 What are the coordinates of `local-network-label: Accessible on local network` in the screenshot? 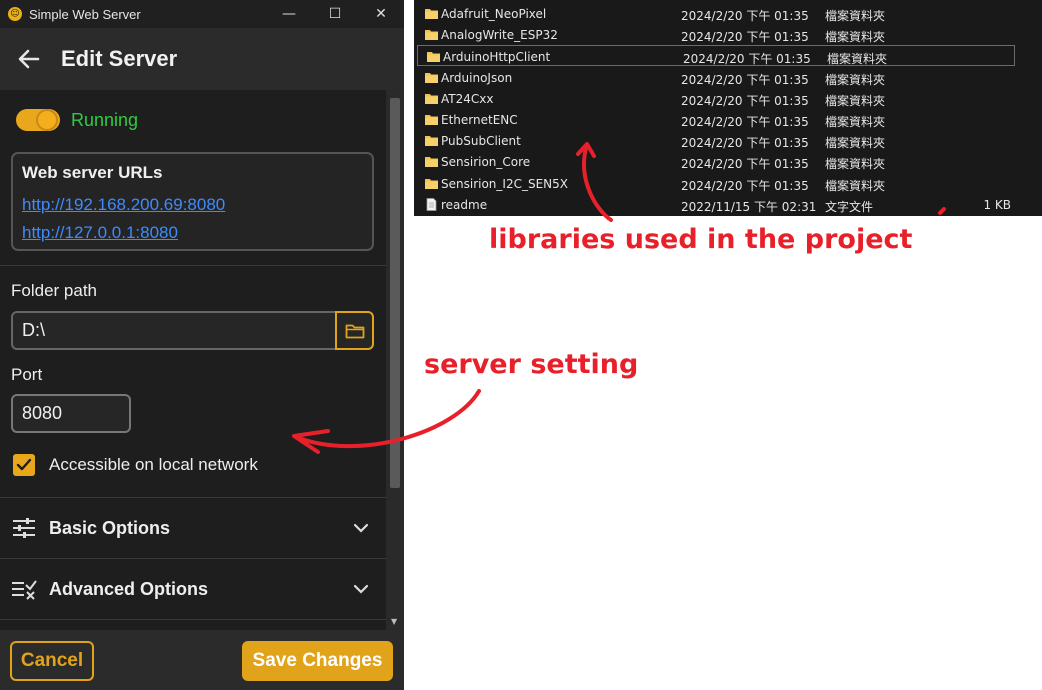 It's located at (153, 464).